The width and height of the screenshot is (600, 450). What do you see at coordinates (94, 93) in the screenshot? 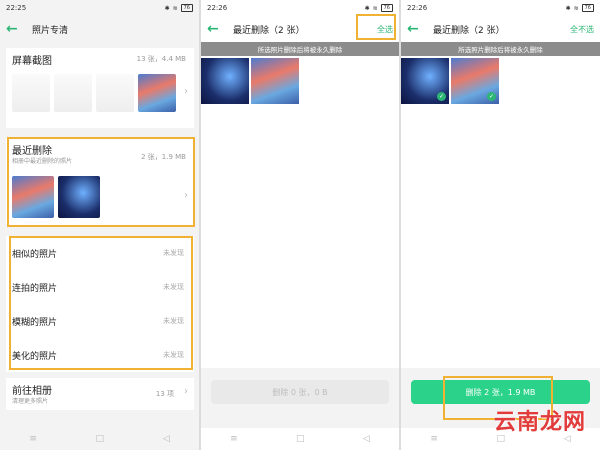
I see `screenshots-thumbnails` at bounding box center [94, 93].